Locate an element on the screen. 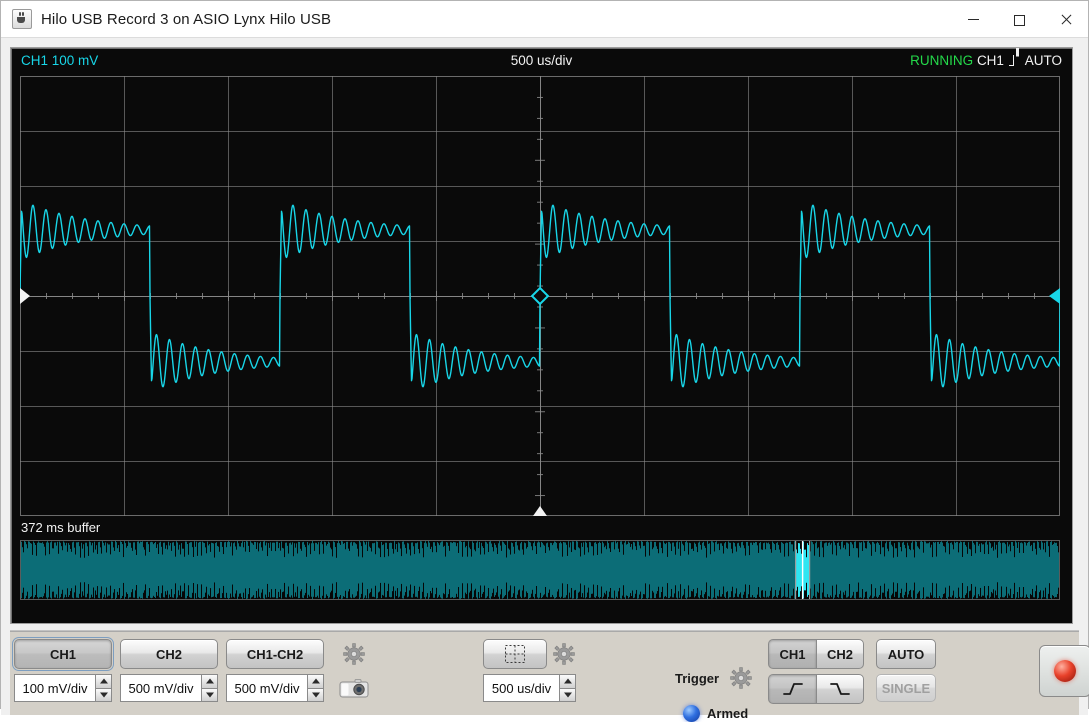  maximize-icon is located at coordinates (1019, 20).